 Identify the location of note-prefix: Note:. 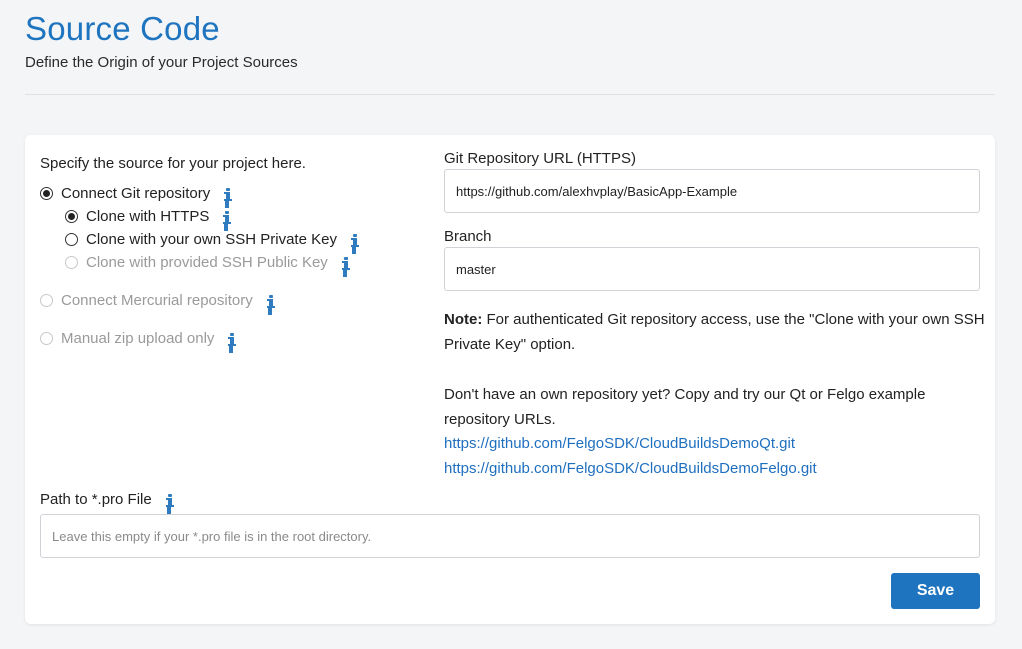
(463, 319).